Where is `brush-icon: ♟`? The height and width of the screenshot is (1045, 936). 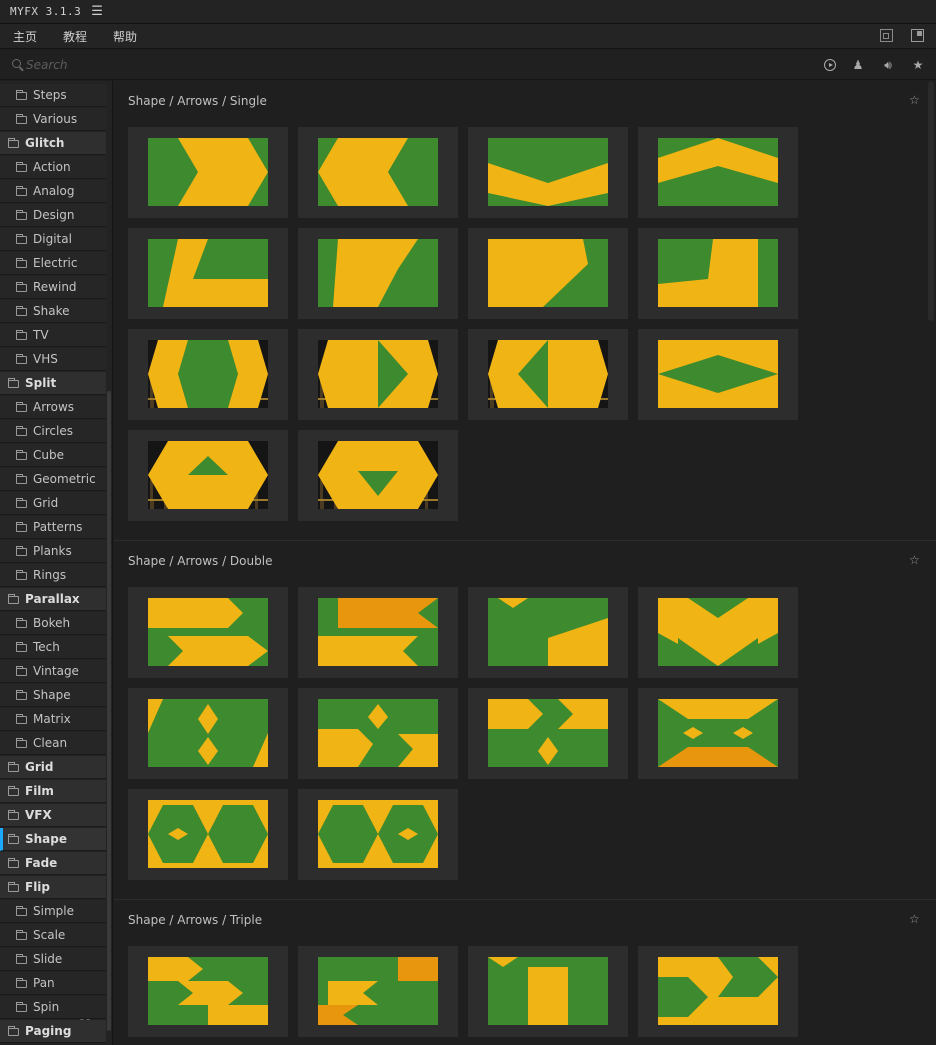 brush-icon: ♟ is located at coordinates (858, 65).